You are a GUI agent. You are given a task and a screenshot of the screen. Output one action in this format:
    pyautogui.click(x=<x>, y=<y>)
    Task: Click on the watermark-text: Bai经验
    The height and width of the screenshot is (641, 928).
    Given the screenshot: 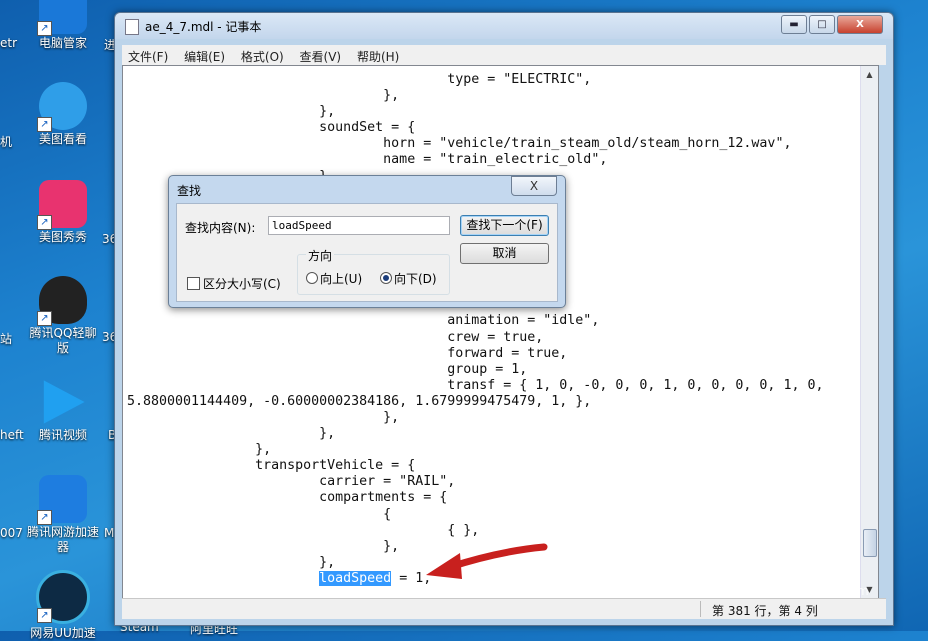 What is the action you would take?
    pyautogui.click(x=771, y=553)
    